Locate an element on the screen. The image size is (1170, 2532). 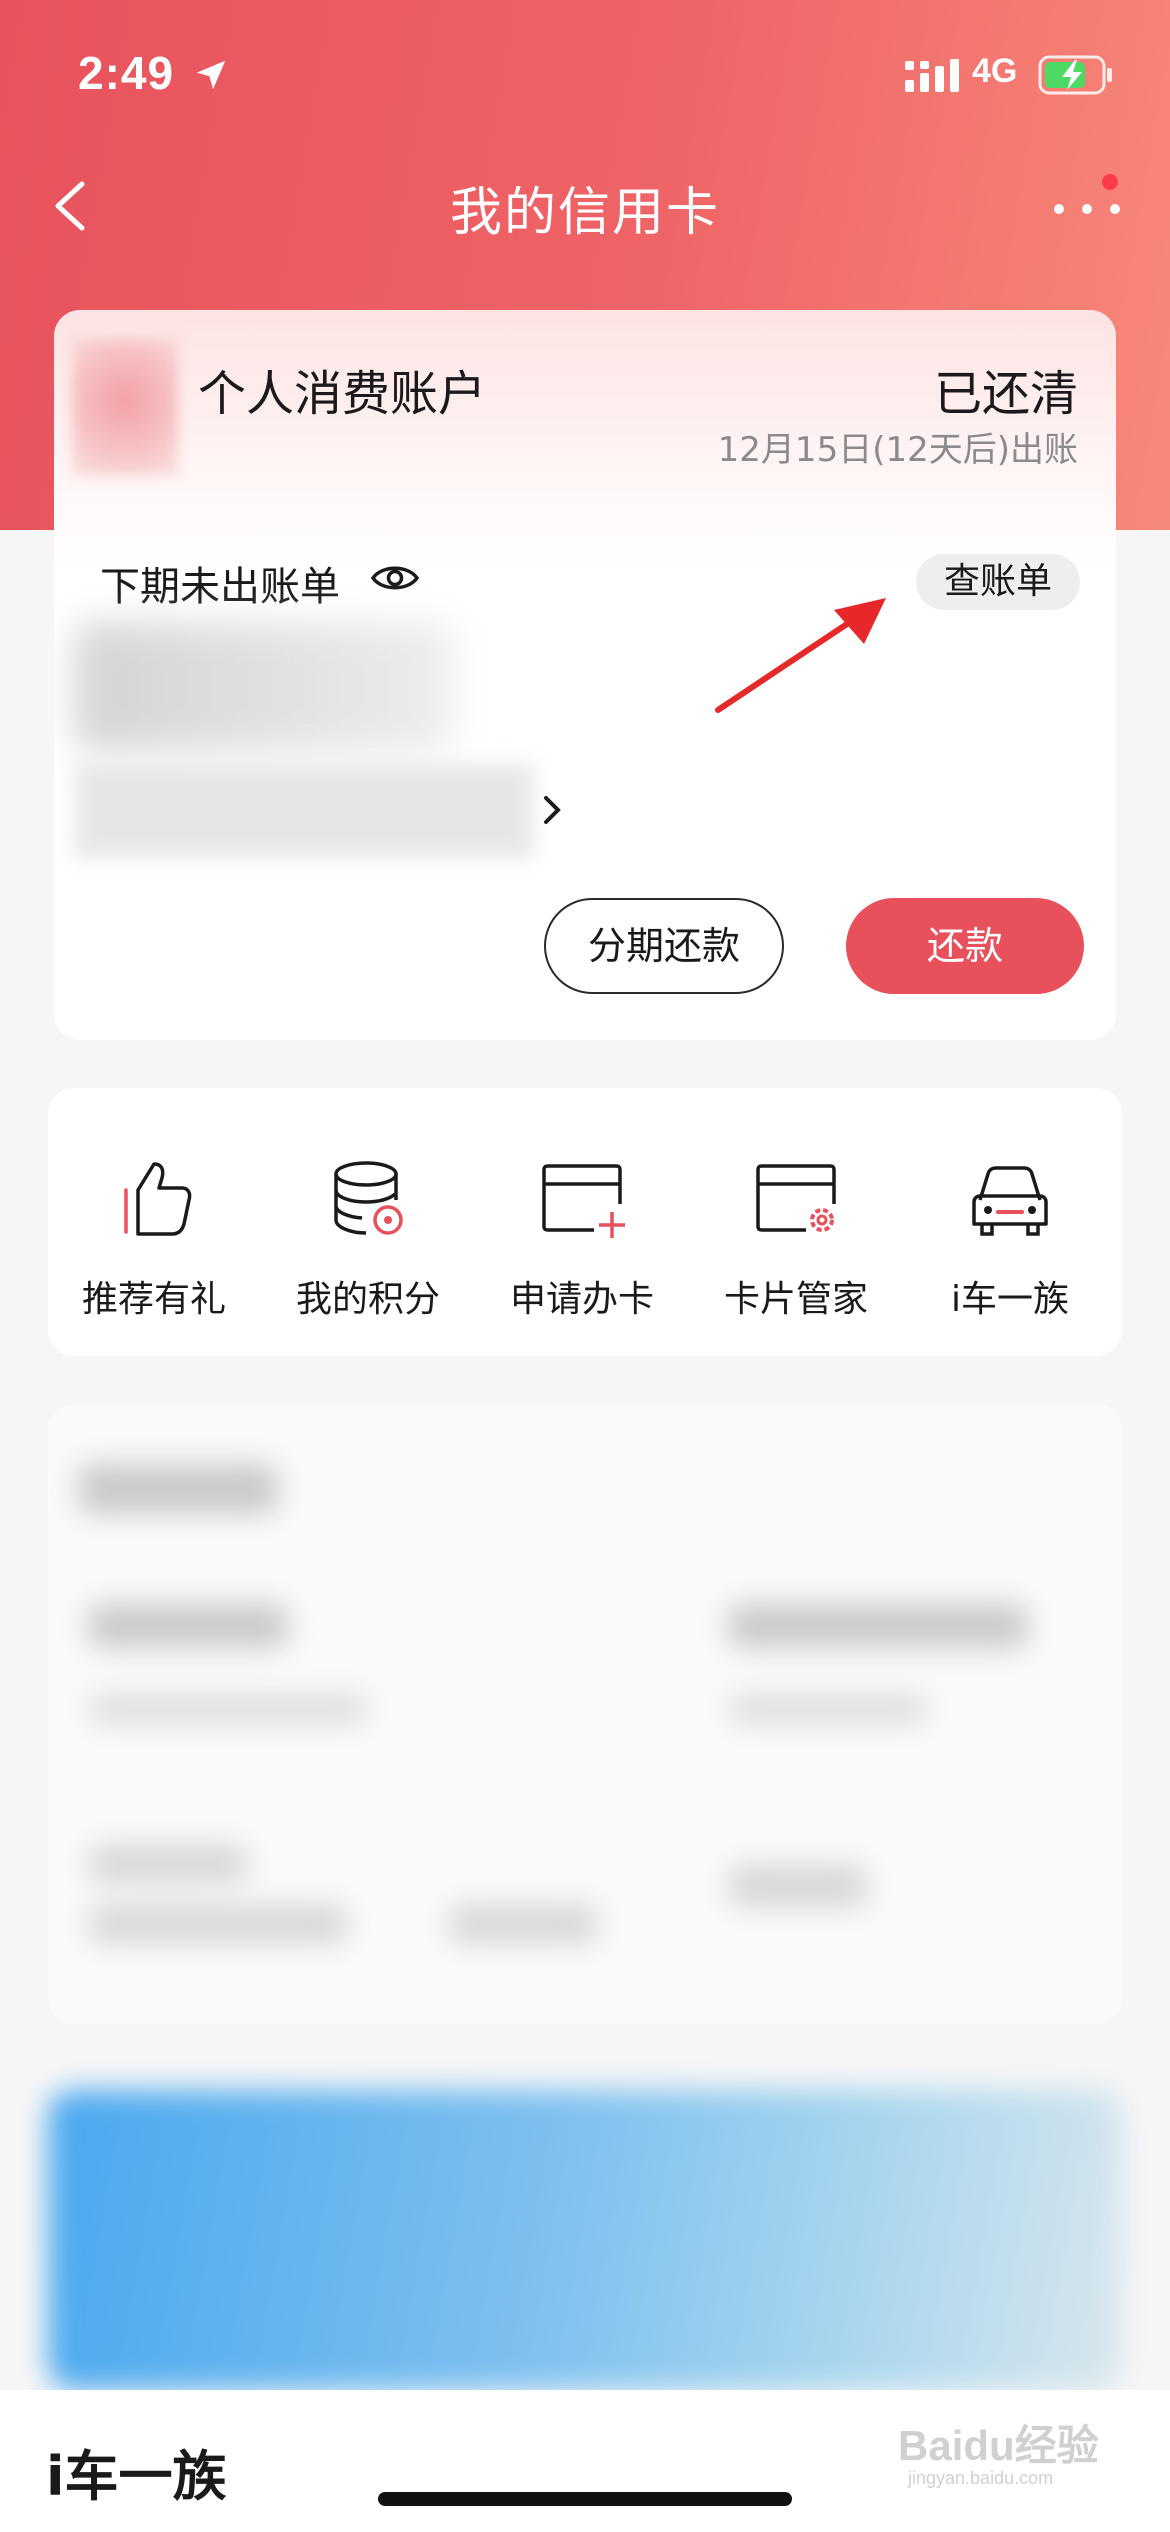
repay-button: 还款 is located at coordinates (965, 946).